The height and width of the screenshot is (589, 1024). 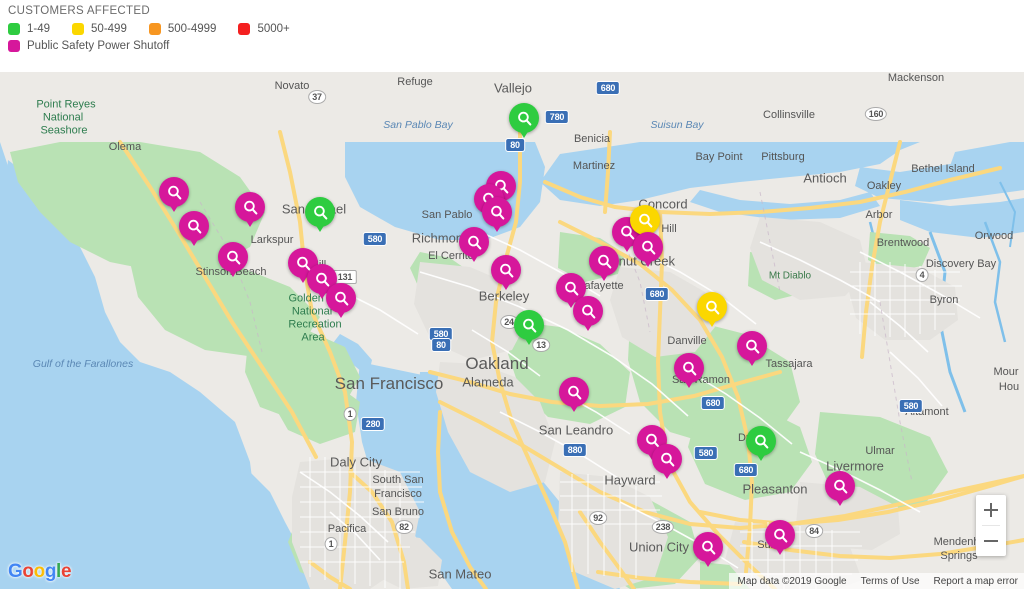 What do you see at coordinates (244, 29) in the screenshot?
I see `legend-swatch-red` at bounding box center [244, 29].